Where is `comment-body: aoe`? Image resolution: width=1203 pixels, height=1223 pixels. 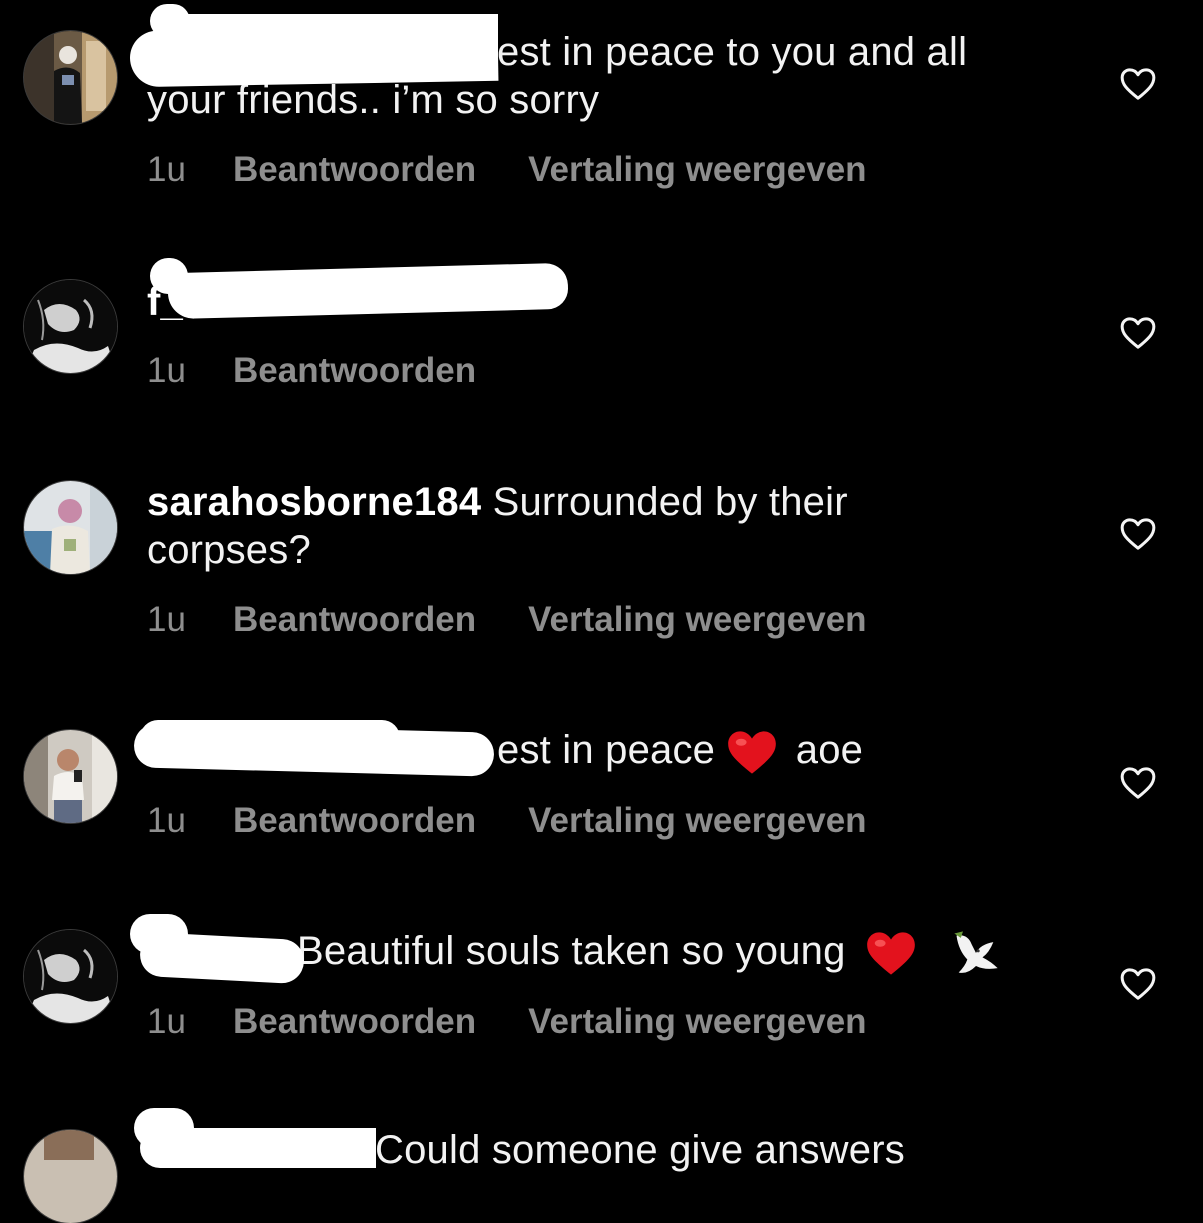
comment-body: aoe is located at coordinates (829, 750).